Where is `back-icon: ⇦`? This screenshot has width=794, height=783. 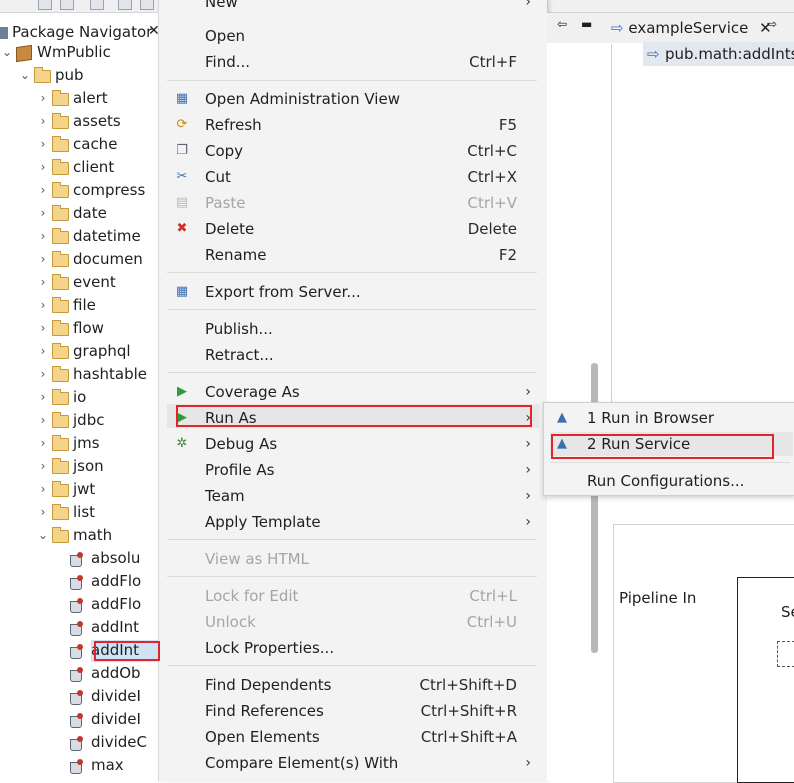
back-icon: ⇦ is located at coordinates (562, 24).